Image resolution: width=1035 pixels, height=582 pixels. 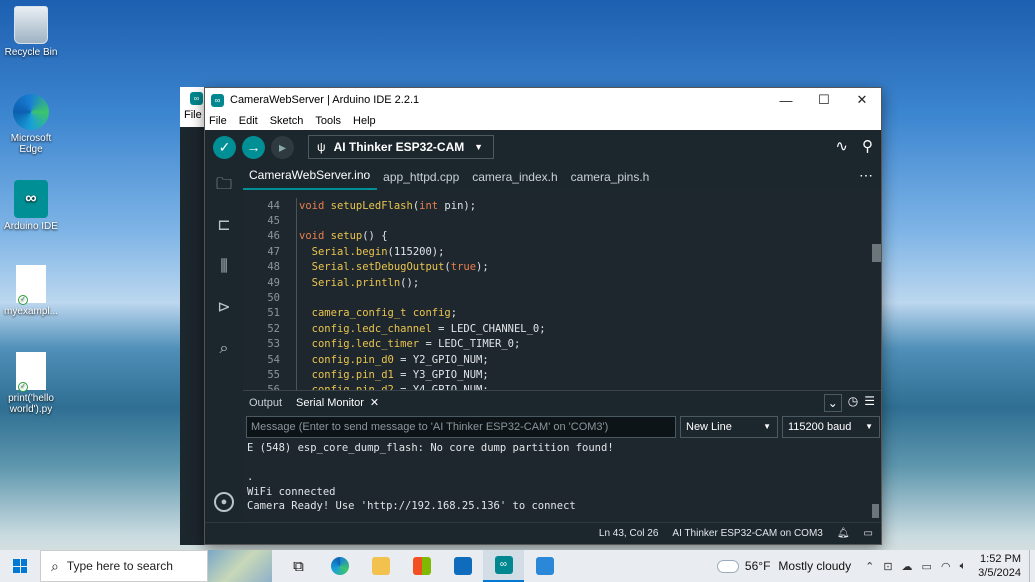 I want to click on close-serial-monitor-button: ✕, so click(x=374, y=402).